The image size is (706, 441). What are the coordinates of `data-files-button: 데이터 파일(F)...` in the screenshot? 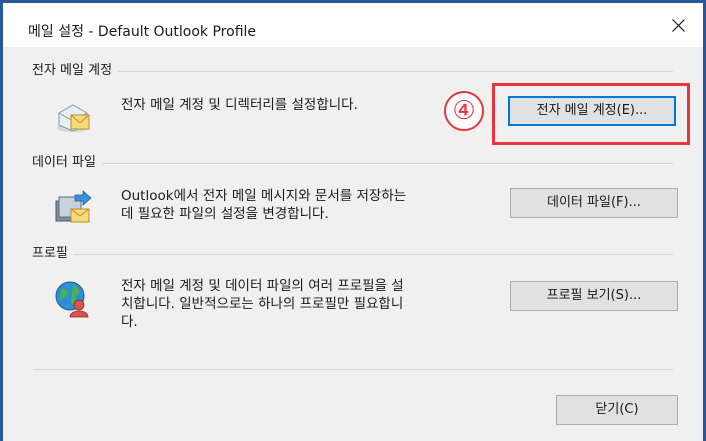 It's located at (594, 203).